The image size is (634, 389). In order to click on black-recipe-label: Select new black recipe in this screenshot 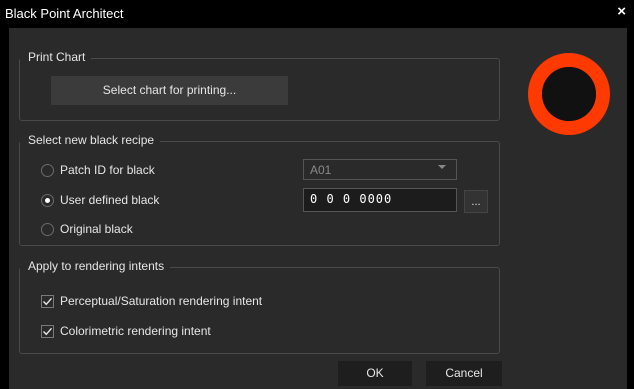, I will do `click(90, 140)`.